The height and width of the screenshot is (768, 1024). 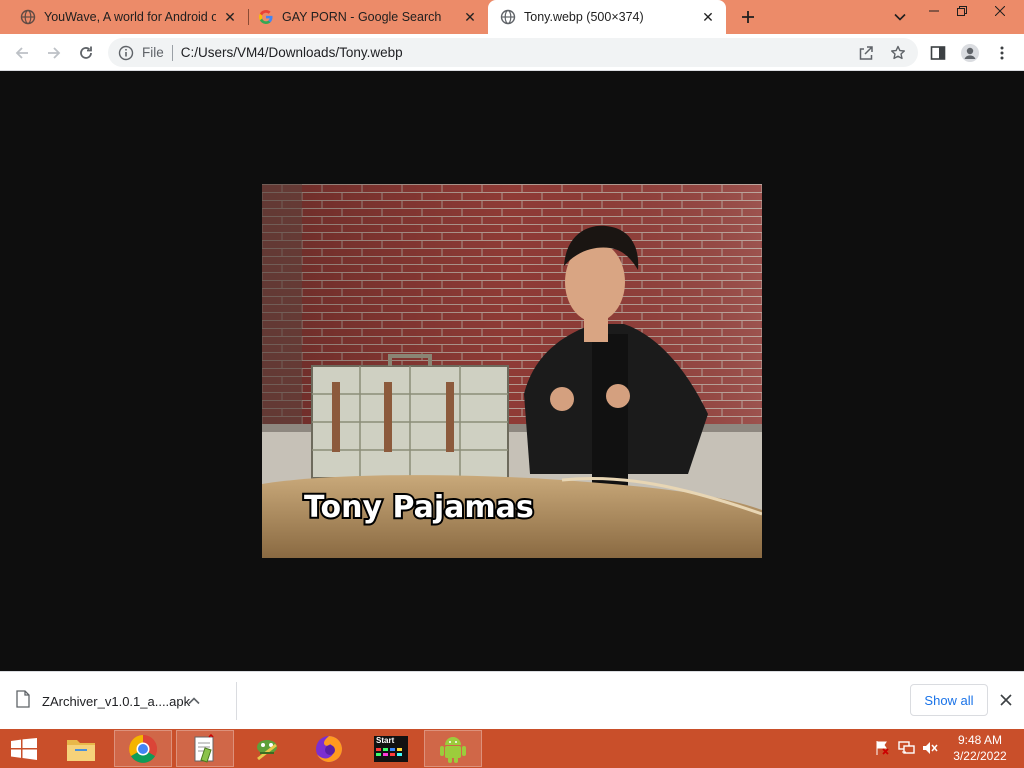 I want to click on menu-button, so click(x=1002, y=53).